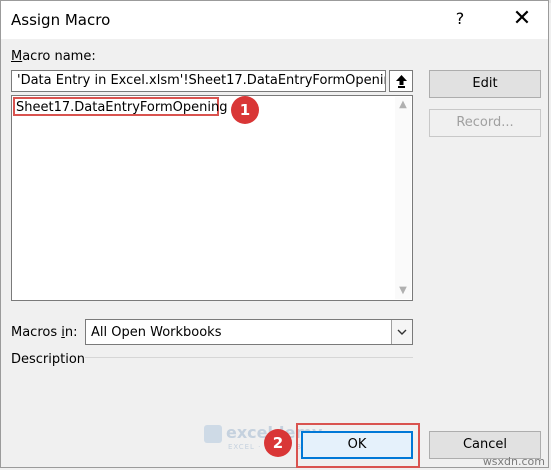 This screenshot has width=551, height=470. Describe the element at coordinates (522, 19) in the screenshot. I see `close-button: ✕` at that location.